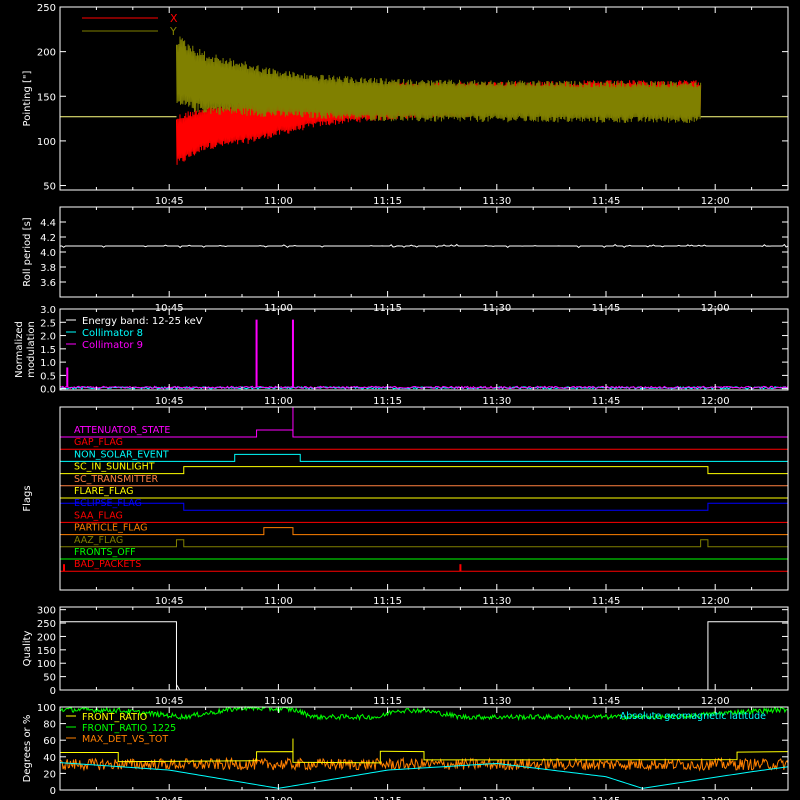  Describe the element at coordinates (112, 333) in the screenshot. I see `legend-label: Collimator 8` at that location.